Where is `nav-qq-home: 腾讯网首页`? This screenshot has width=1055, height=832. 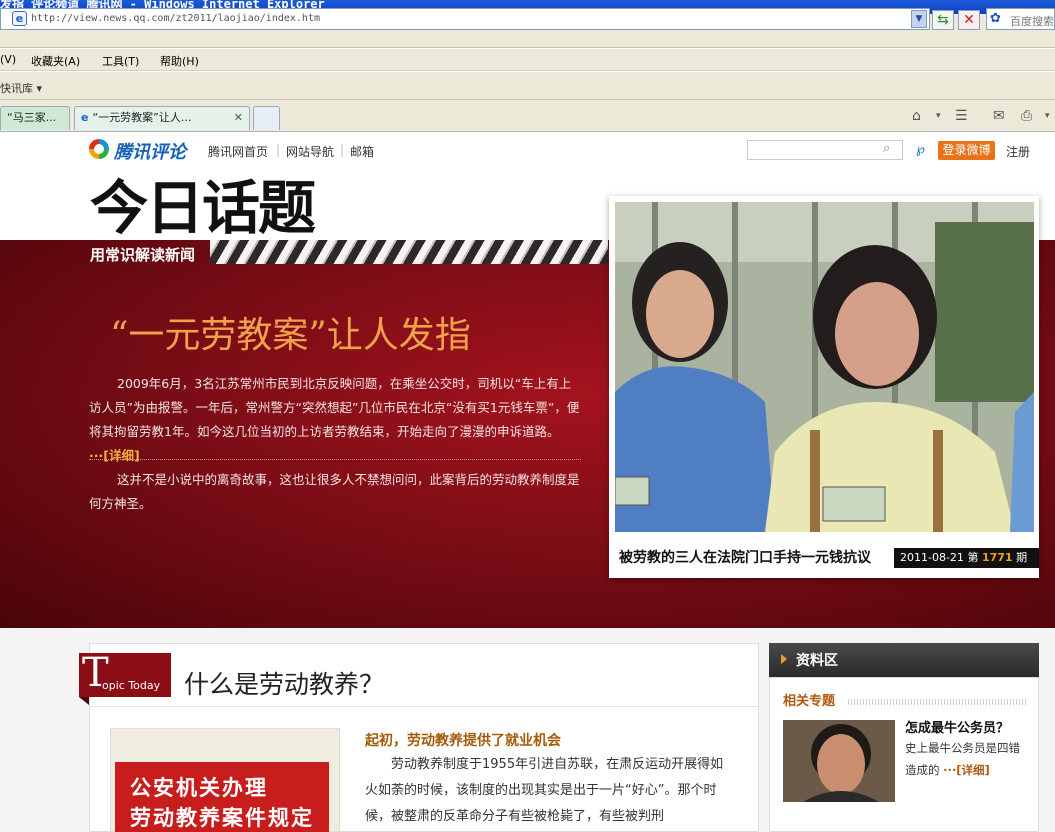
nav-qq-home: 腾讯网首页 is located at coordinates (238, 151).